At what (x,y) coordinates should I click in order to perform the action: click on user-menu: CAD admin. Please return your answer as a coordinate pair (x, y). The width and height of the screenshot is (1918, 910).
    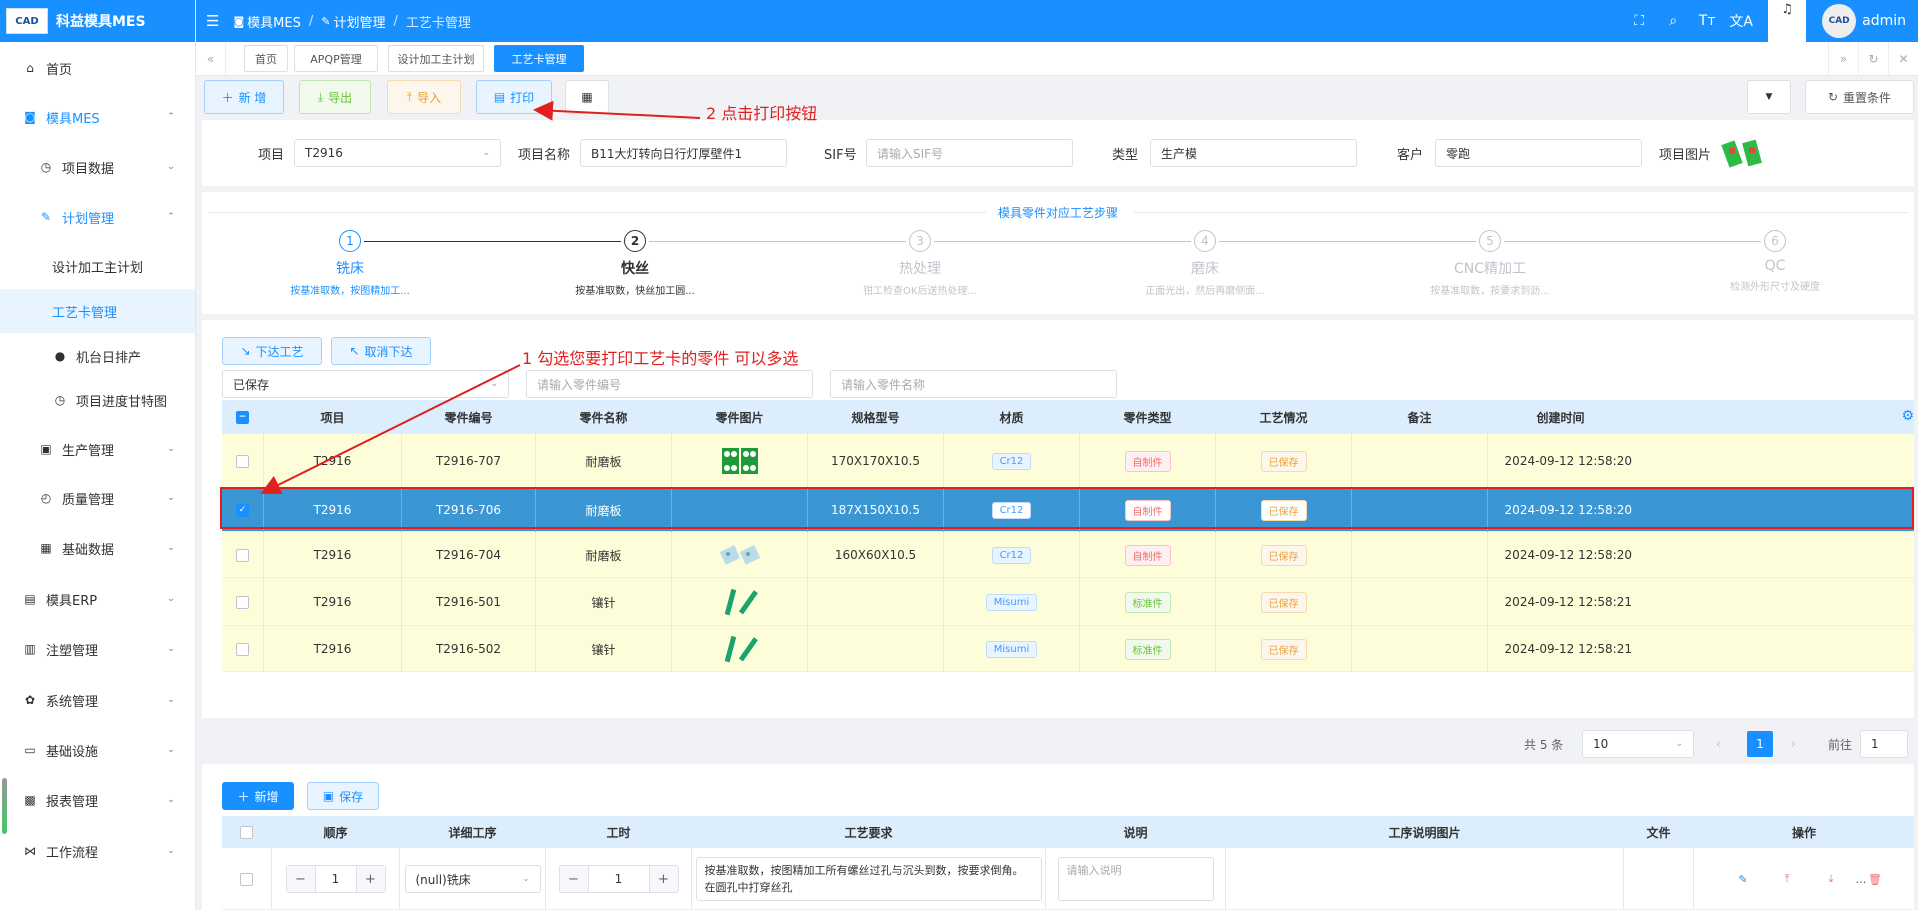
    Looking at the image, I should click on (1867, 21).